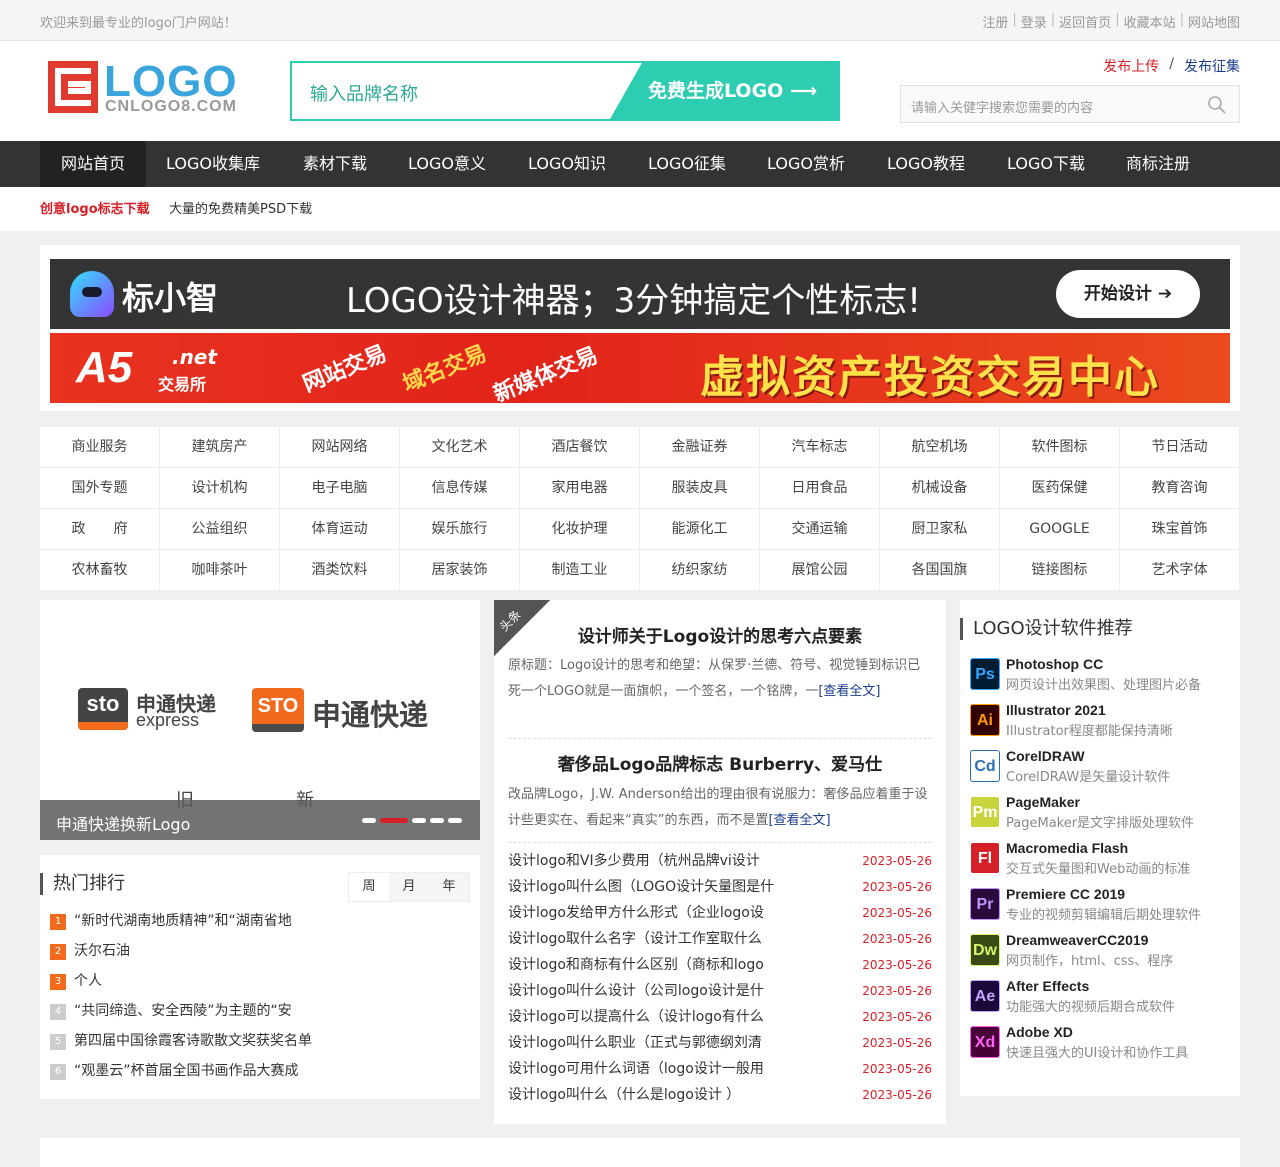 The width and height of the screenshot is (1280, 1167). What do you see at coordinates (636, 1069) in the screenshot?
I see `news-title: 设计logo可用什么词语（logo设计一般用` at bounding box center [636, 1069].